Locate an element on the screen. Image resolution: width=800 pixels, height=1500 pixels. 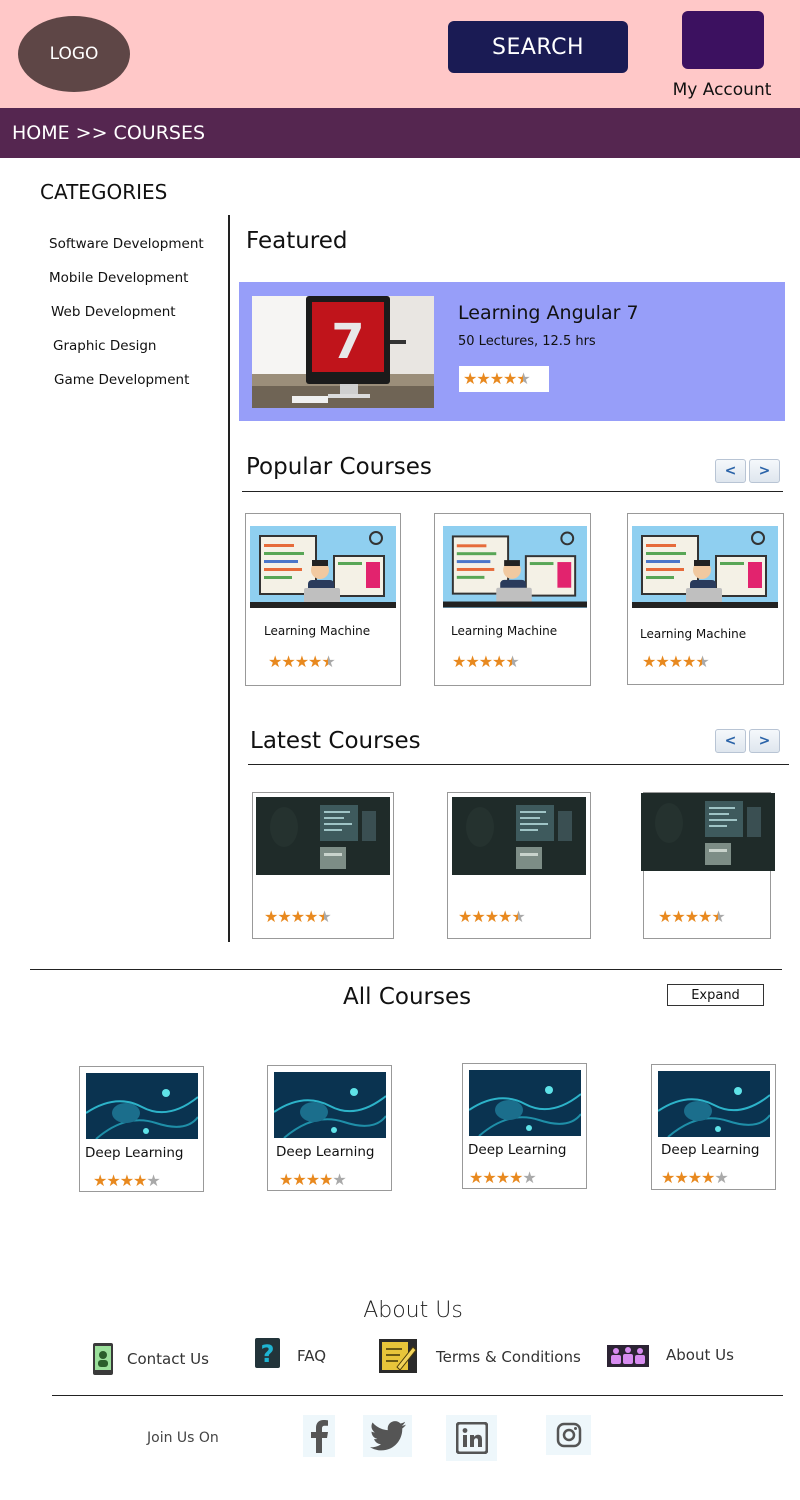
search-button: SEARCH is located at coordinates (538, 47).